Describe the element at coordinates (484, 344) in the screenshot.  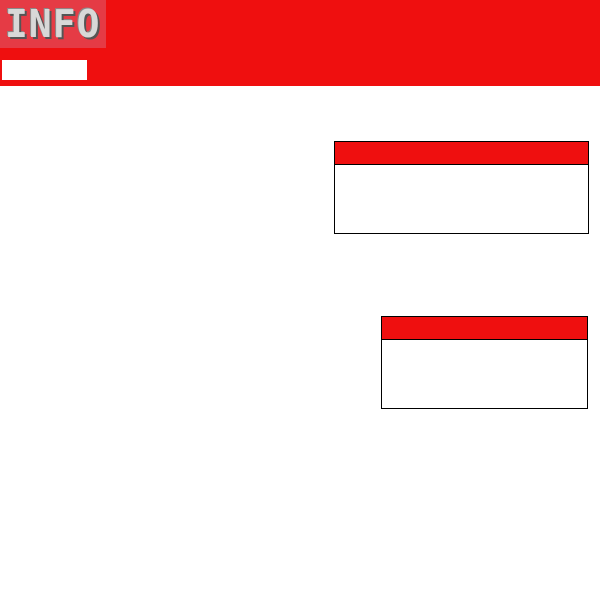
I see `panel-2-body` at that location.